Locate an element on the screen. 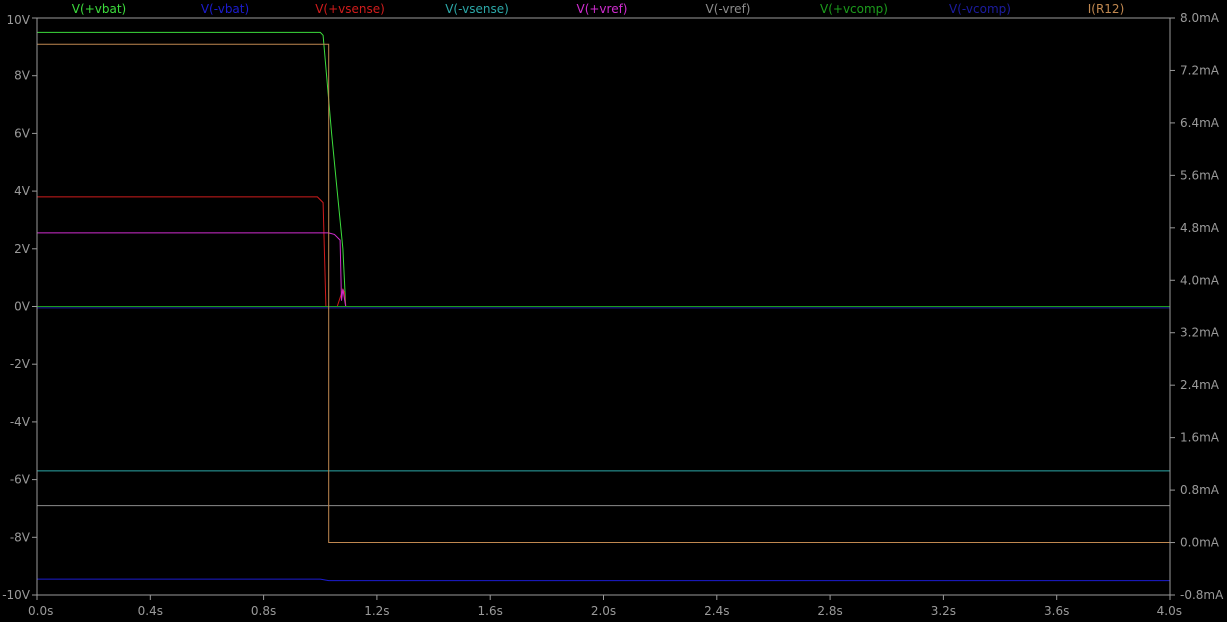 This screenshot has width=1227, height=622. y-tick-label: -6V is located at coordinates (20, 480).